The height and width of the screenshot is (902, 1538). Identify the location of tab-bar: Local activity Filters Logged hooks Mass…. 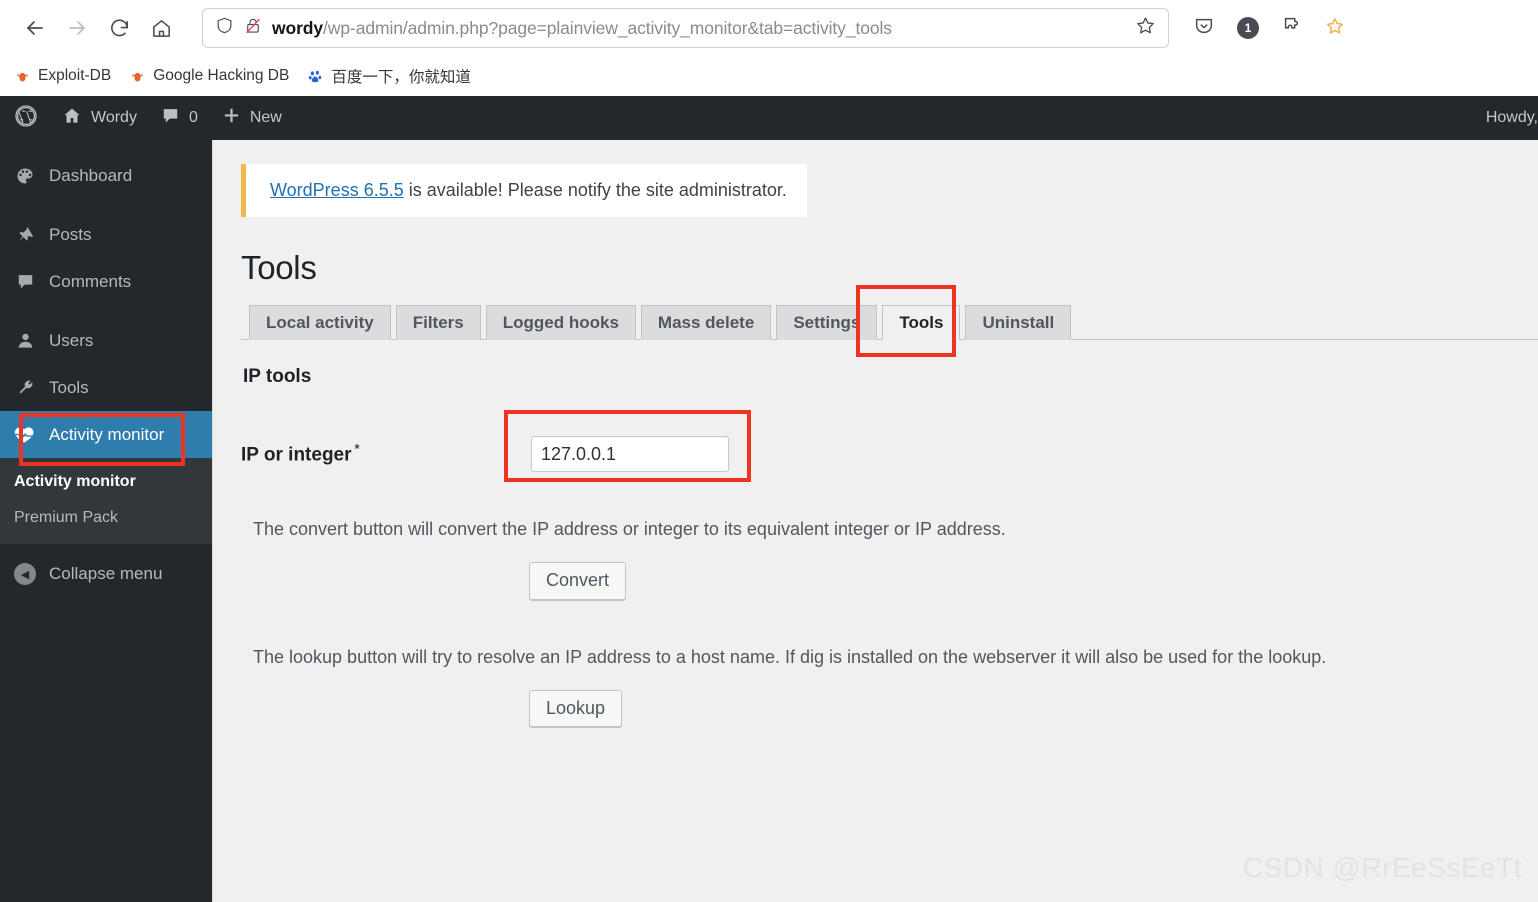
(889, 320).